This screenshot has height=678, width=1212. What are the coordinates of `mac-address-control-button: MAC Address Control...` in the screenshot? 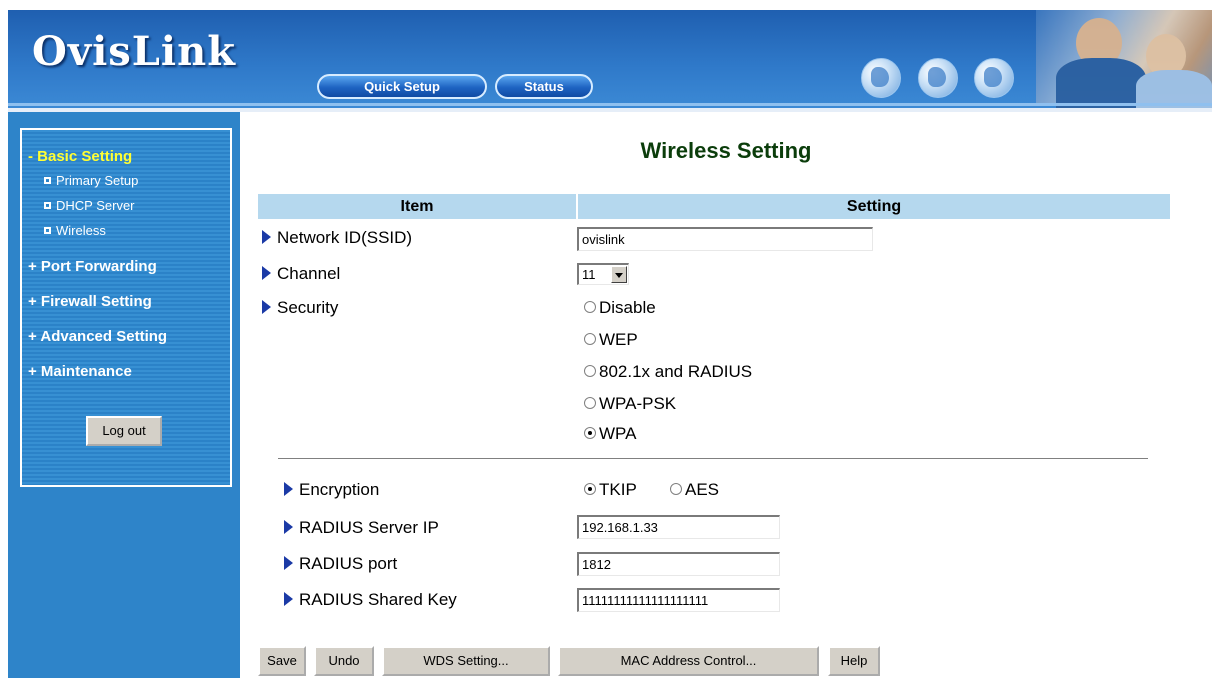 It's located at (688, 661).